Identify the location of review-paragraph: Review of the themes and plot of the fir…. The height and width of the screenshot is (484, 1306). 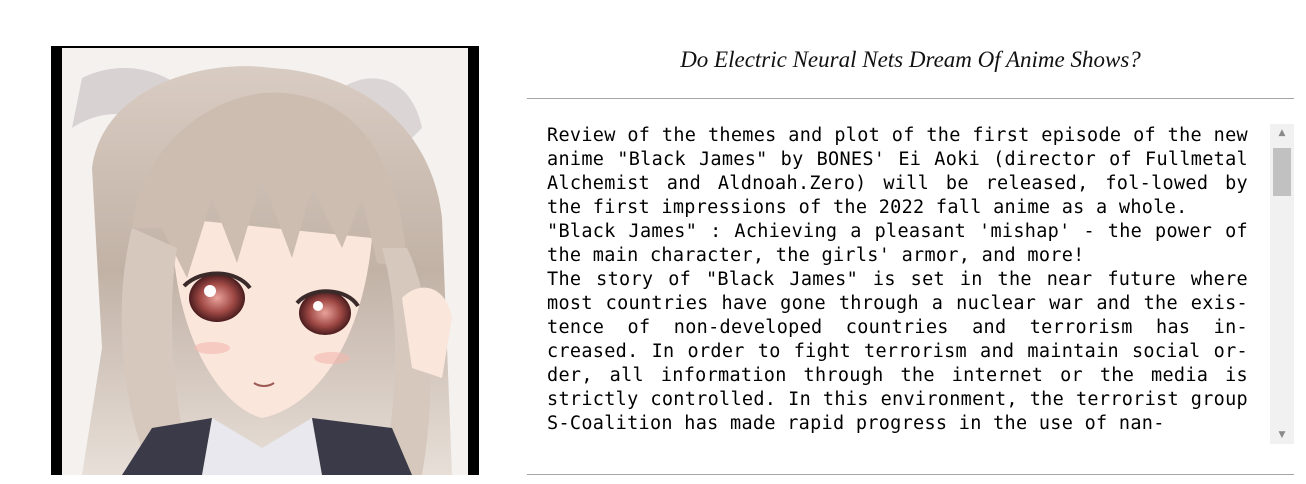
(897, 171).